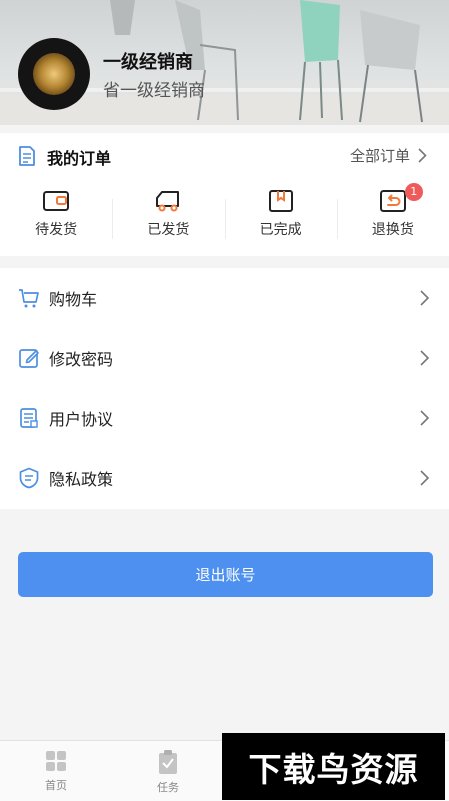 The image size is (449, 801). What do you see at coordinates (56, 230) in the screenshot?
I see `status-label: 待发货` at bounding box center [56, 230].